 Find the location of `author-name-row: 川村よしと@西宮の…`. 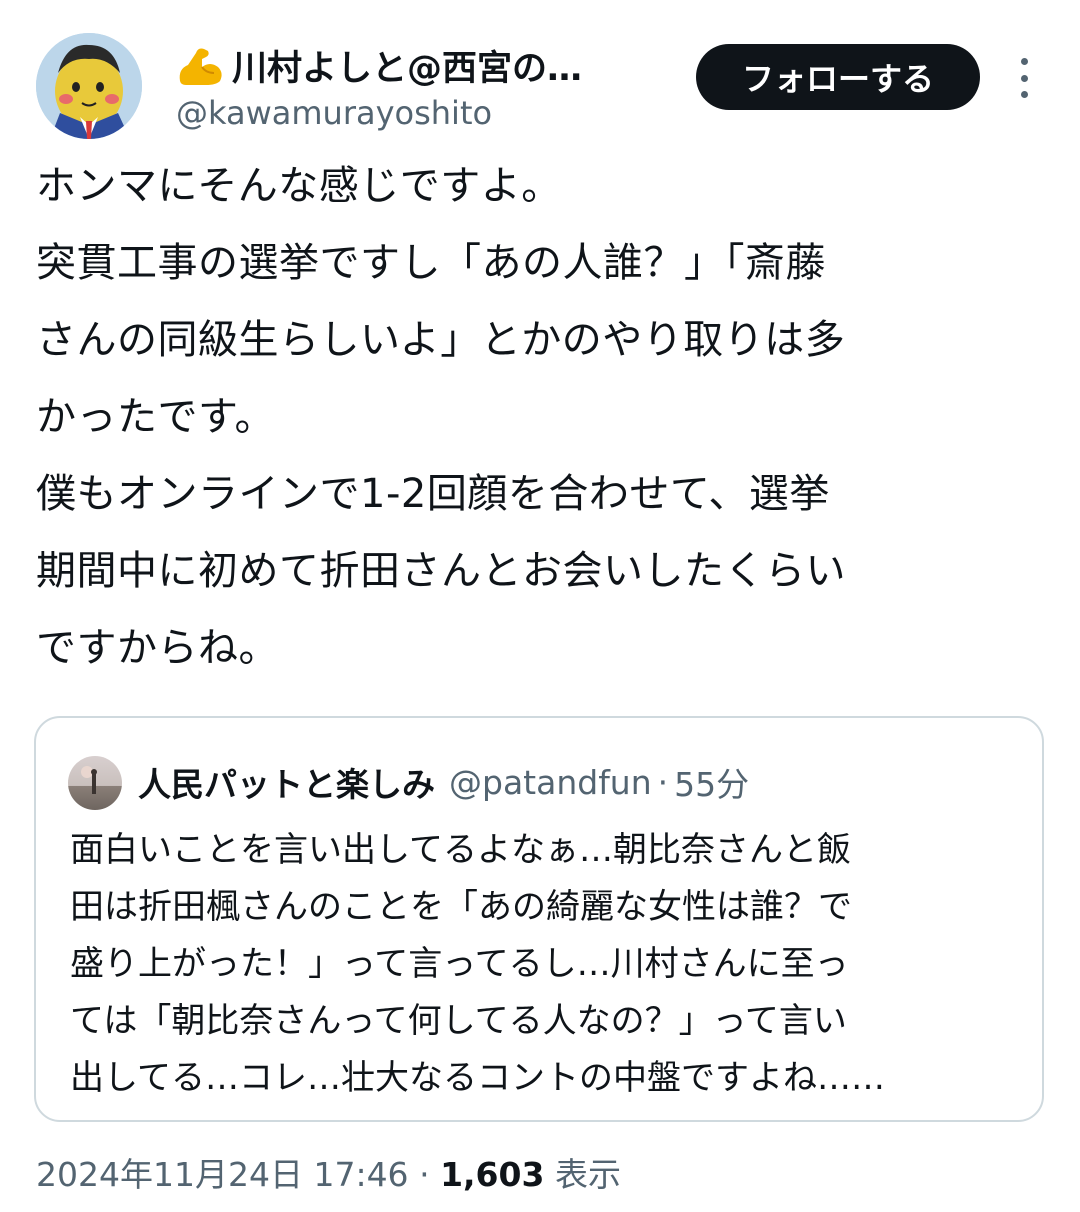

author-name-row: 川村よしと@西宮の… is located at coordinates (416, 65).